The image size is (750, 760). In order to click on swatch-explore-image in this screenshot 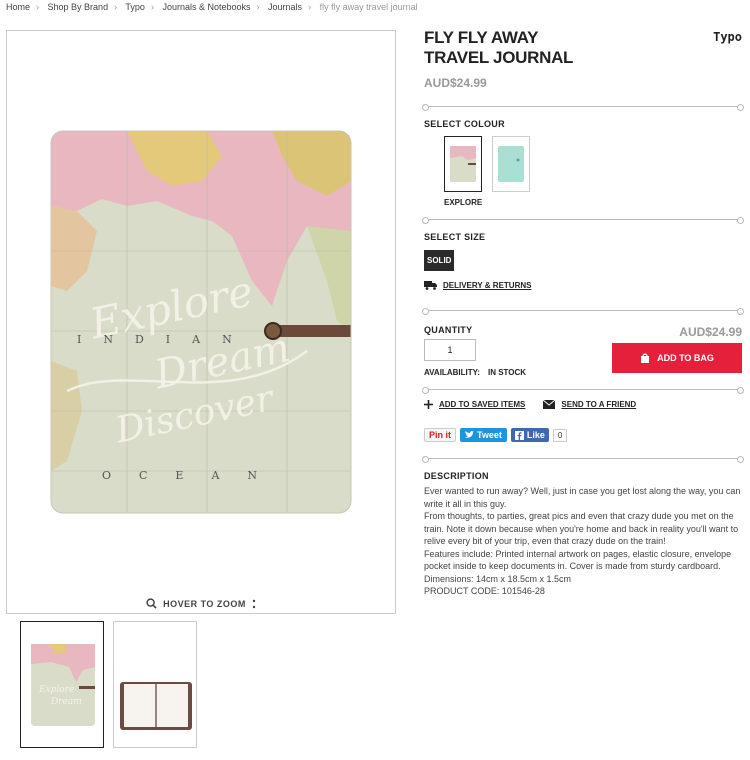, I will do `click(463, 164)`.